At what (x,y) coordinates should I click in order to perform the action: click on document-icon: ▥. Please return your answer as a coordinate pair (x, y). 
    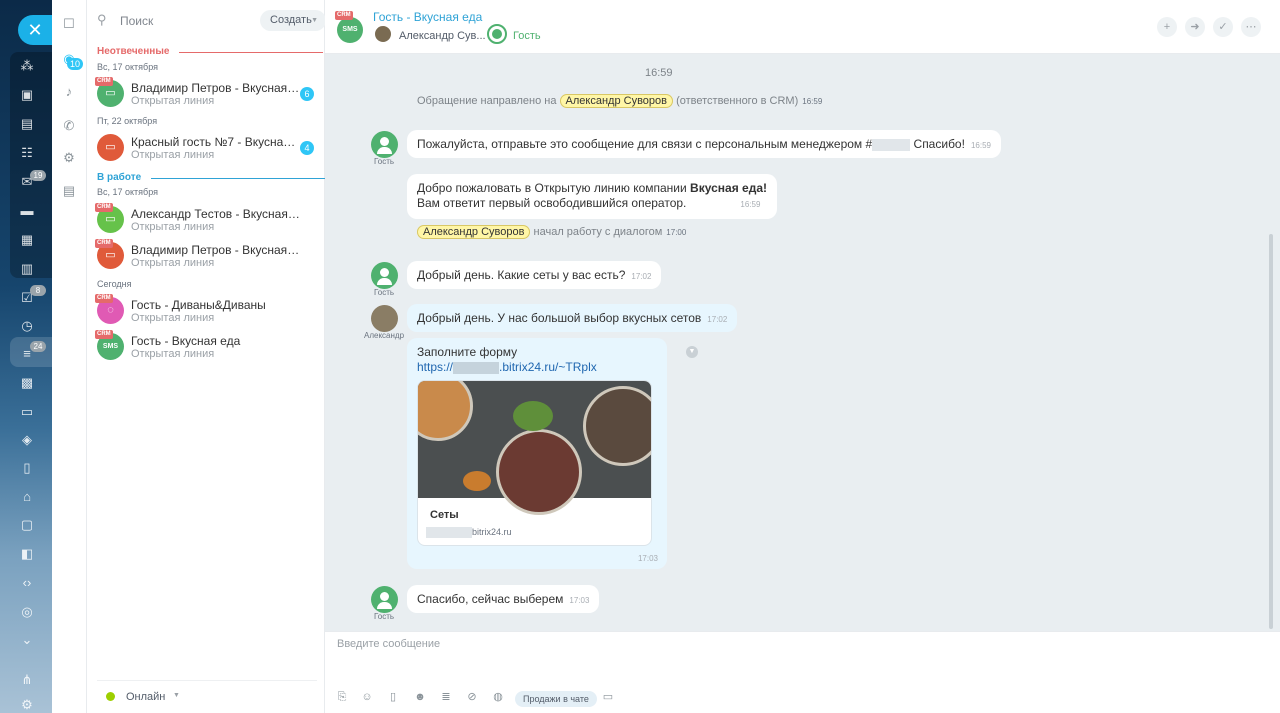
    Looking at the image, I should click on (27, 269).